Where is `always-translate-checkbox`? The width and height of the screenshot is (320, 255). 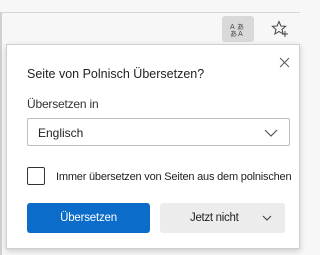
always-translate-checkbox is located at coordinates (36, 176).